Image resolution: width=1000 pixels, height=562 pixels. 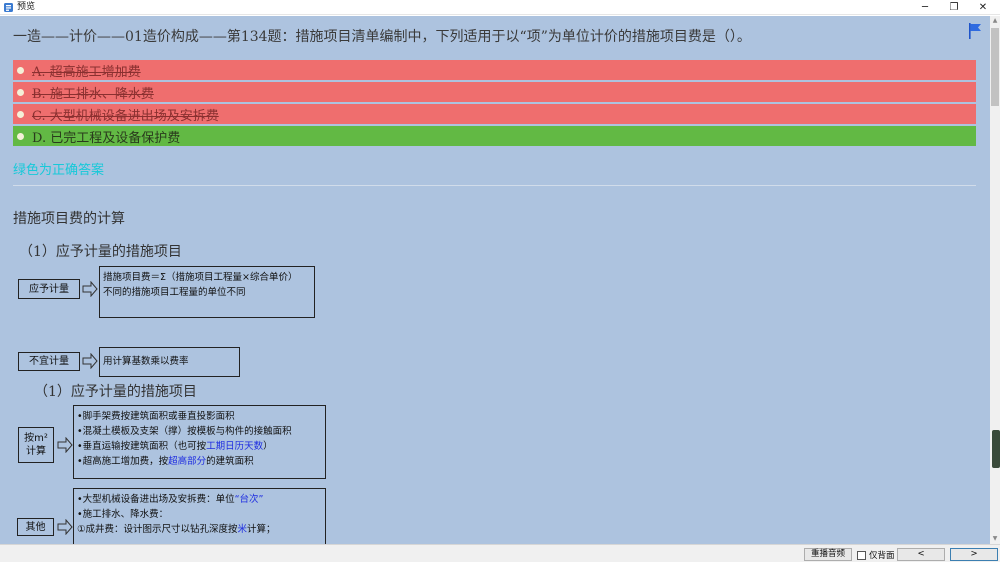 I want to click on item-vertical-transport: •垂直运输按建筑面积（也可按工期日历天数）, so click(x=175, y=446).